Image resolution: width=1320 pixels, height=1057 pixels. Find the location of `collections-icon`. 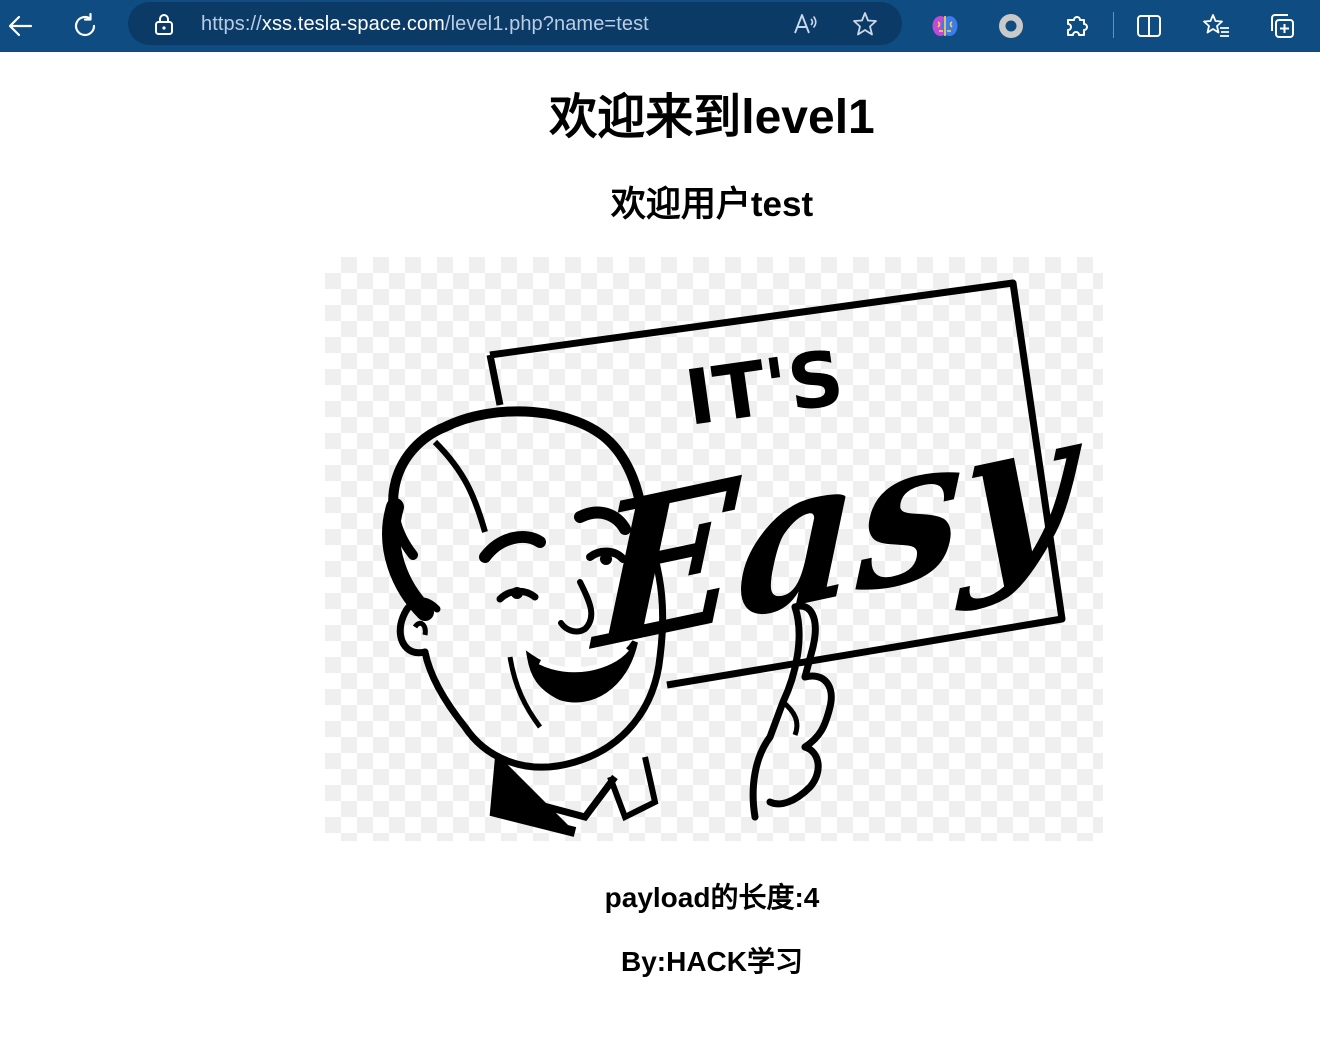

collections-icon is located at coordinates (1282, 26).